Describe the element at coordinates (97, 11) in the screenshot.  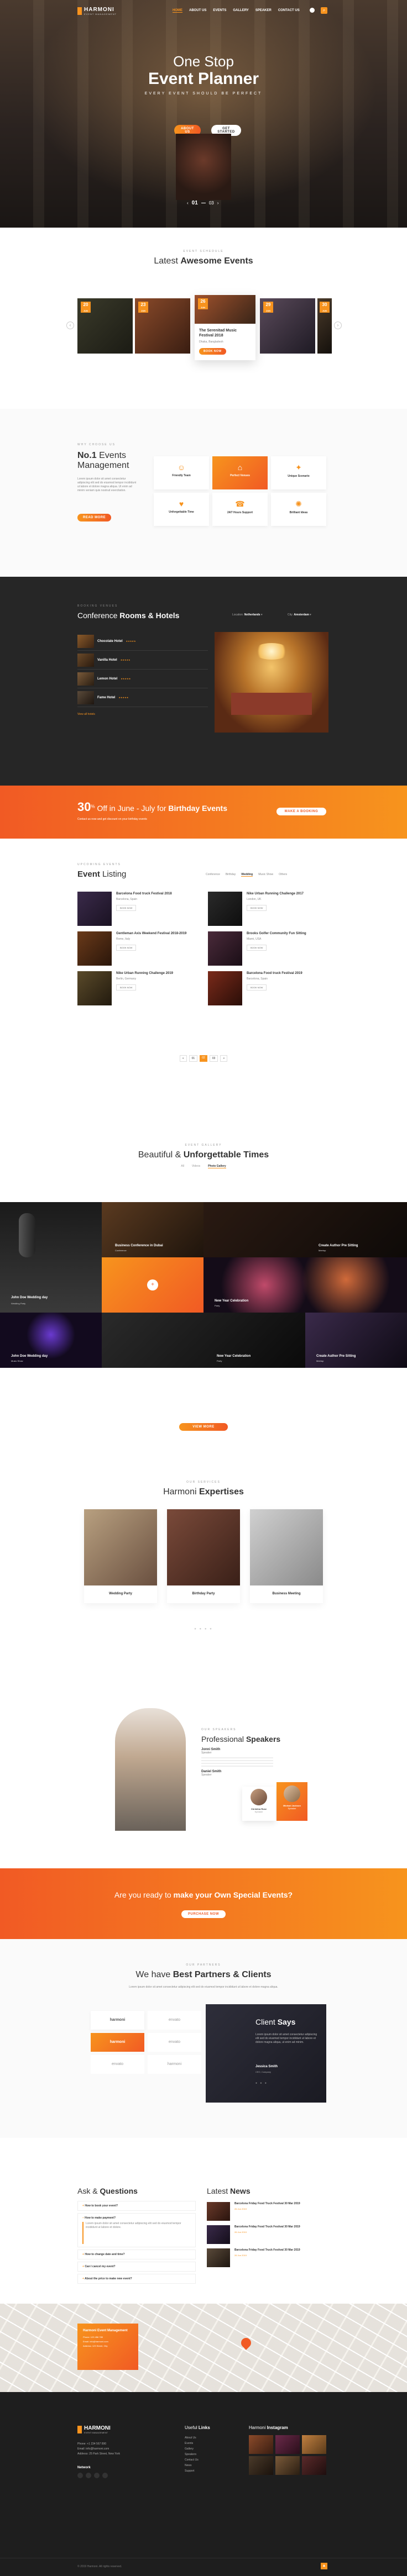
I see `logo: HARMONI EVENT MANAGEMENT` at that location.